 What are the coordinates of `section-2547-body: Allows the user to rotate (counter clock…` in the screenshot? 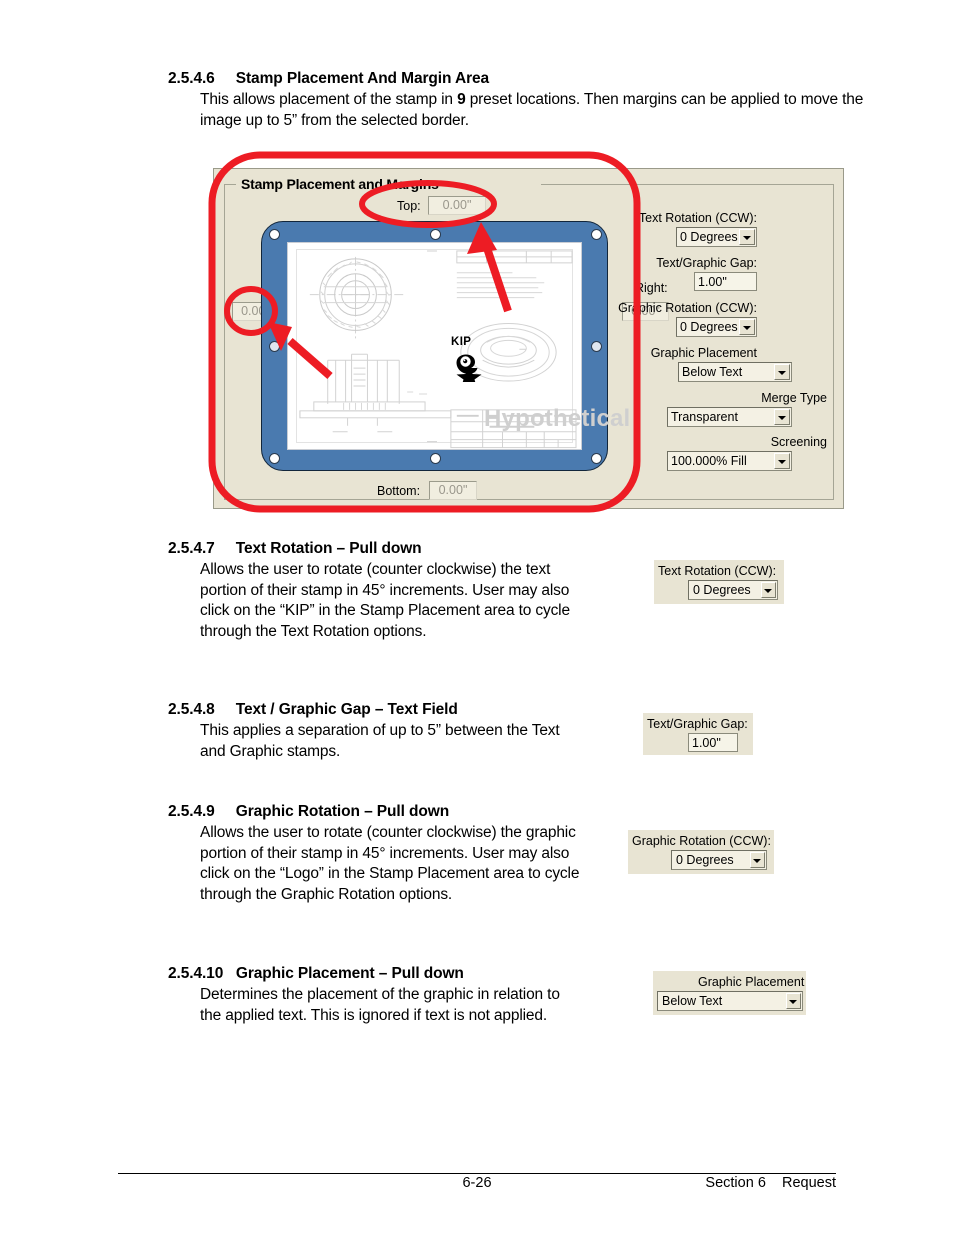 It's located at (385, 600).